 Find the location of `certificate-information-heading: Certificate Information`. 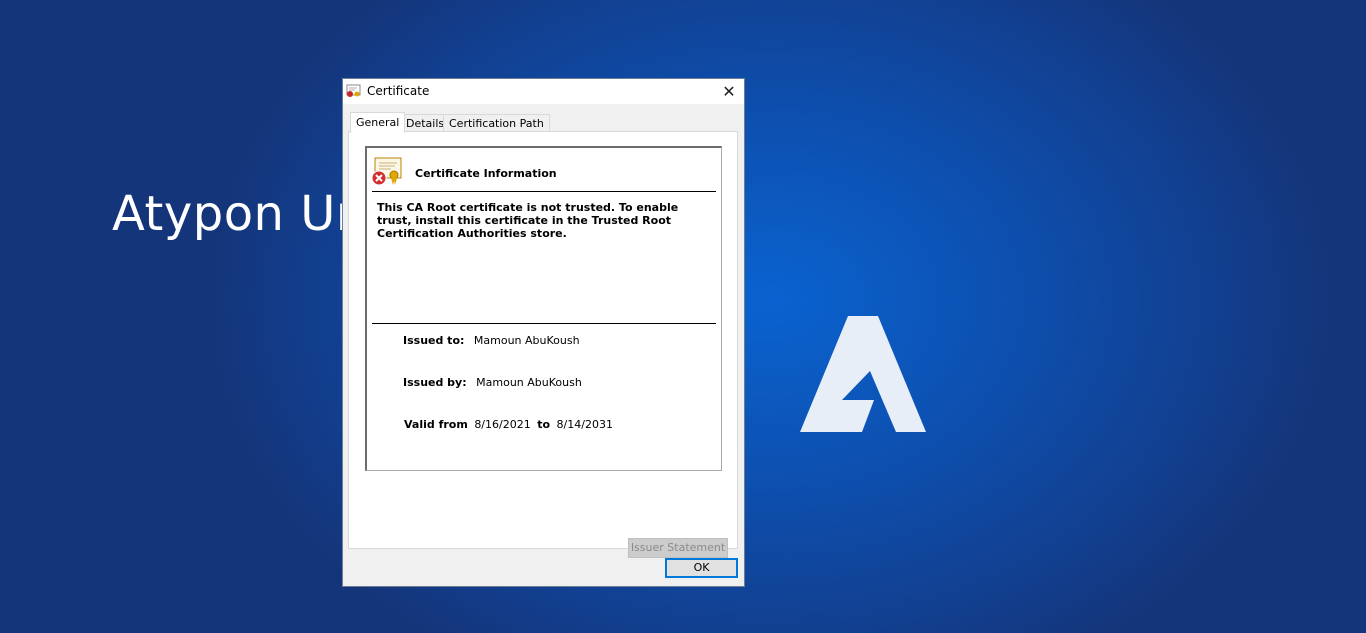

certificate-information-heading: Certificate Information is located at coordinates (486, 173).